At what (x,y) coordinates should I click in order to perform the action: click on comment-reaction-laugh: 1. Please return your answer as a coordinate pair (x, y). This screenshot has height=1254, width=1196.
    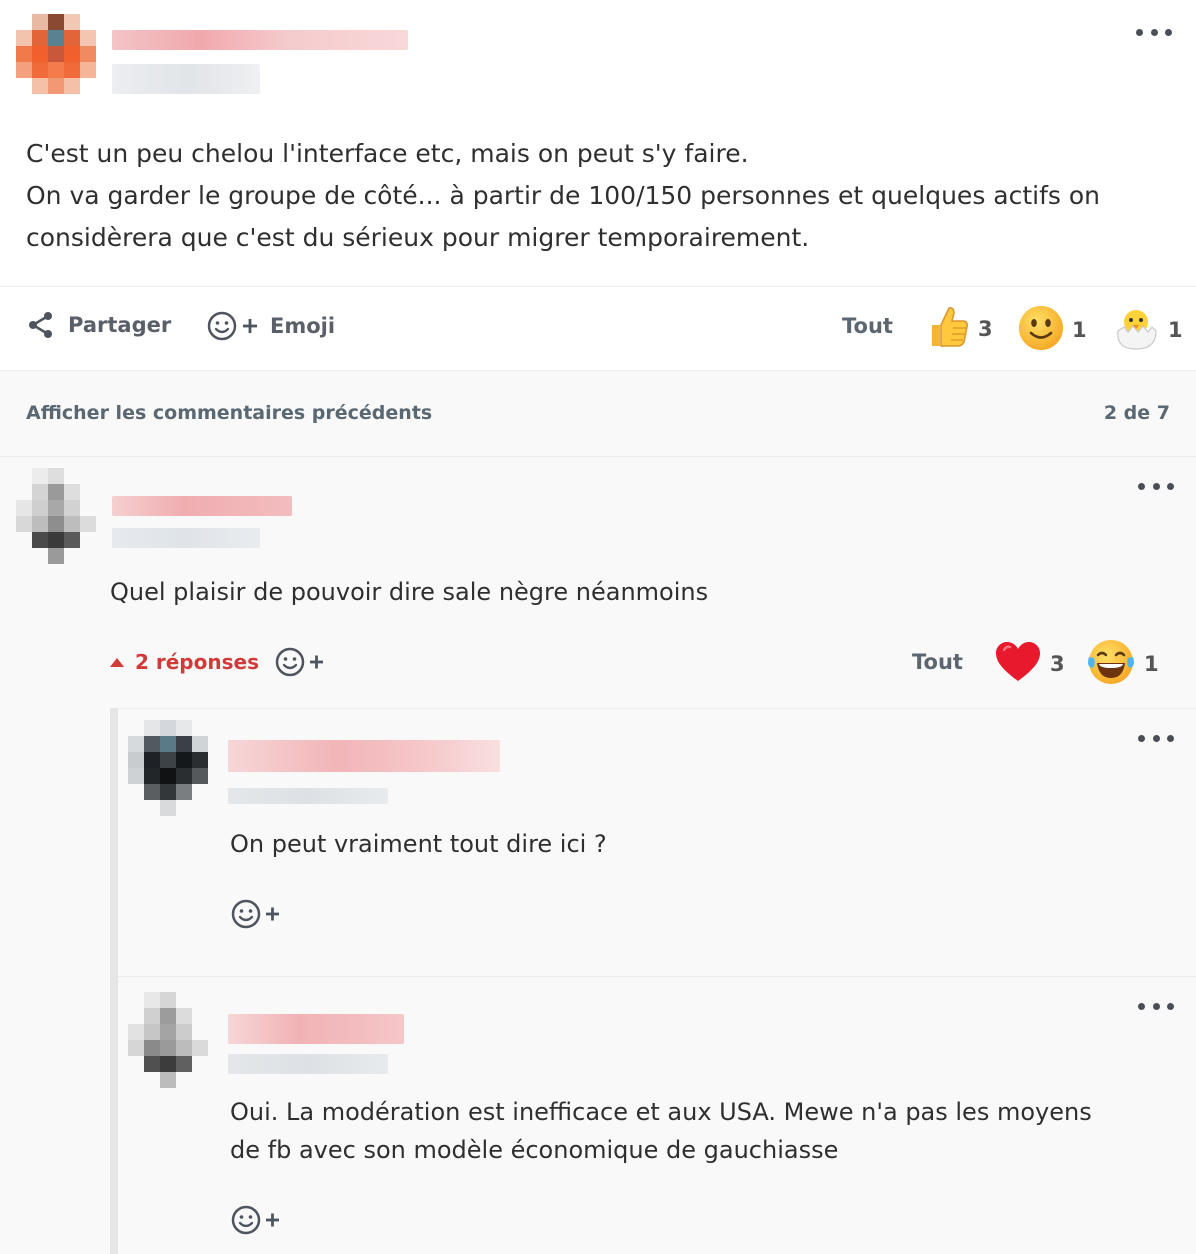
    Looking at the image, I should click on (1122, 664).